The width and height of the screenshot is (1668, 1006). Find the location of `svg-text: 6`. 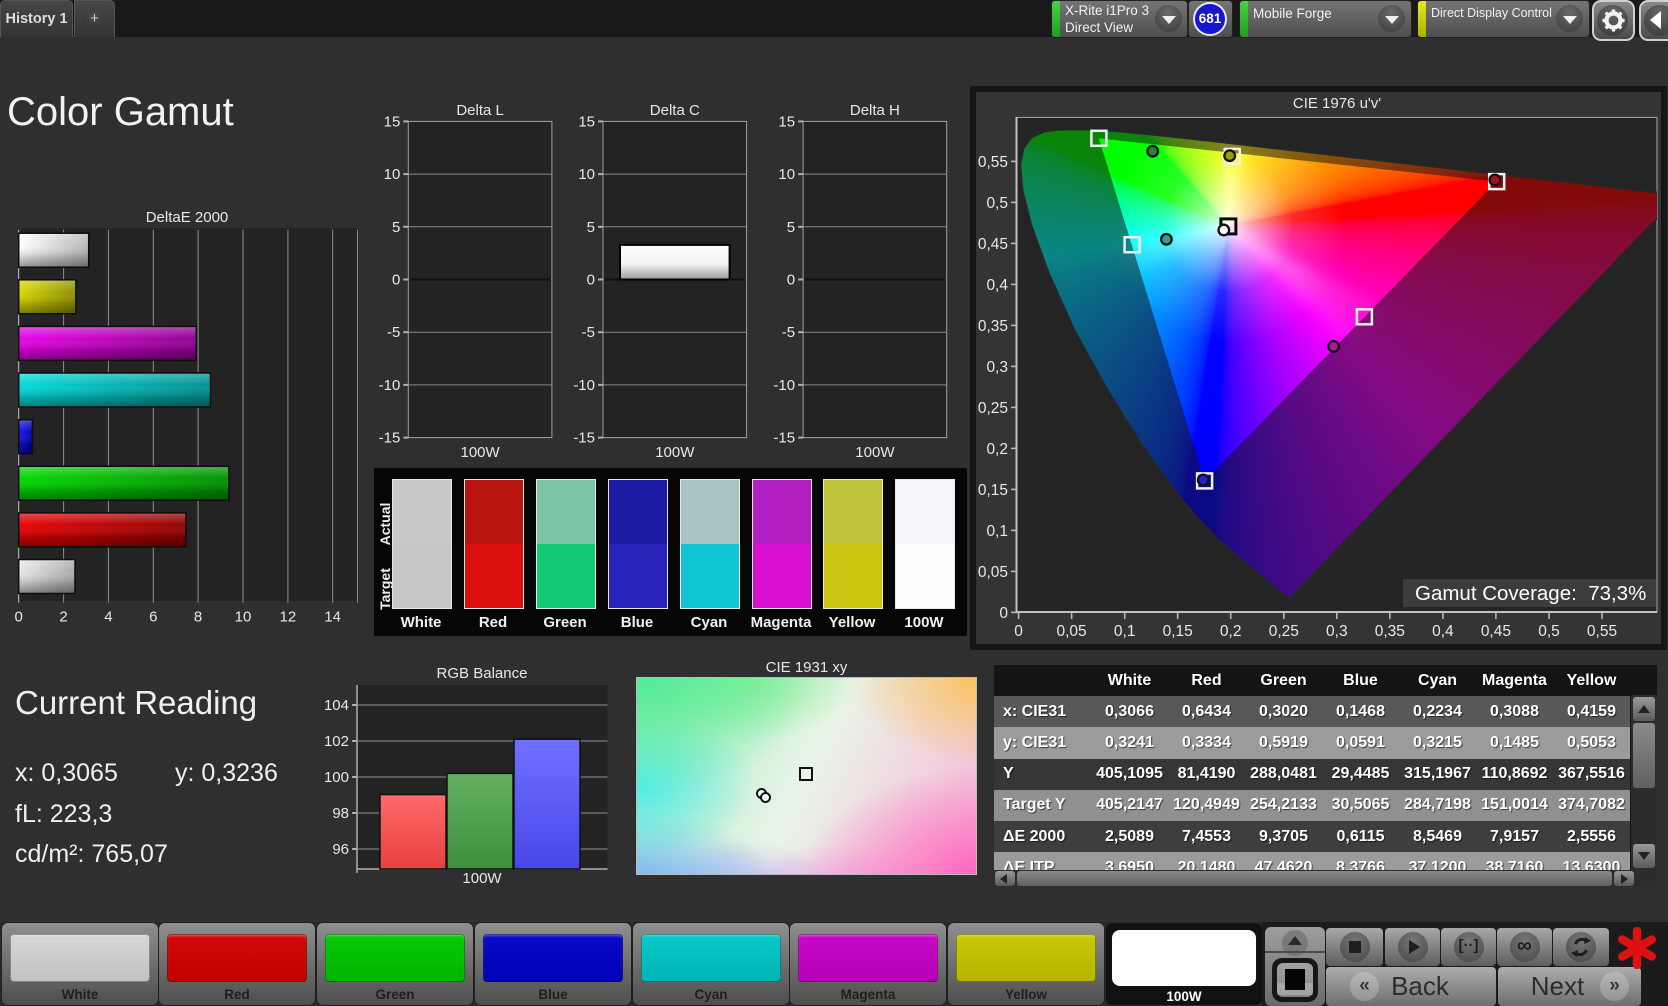

svg-text: 6 is located at coordinates (153, 617).